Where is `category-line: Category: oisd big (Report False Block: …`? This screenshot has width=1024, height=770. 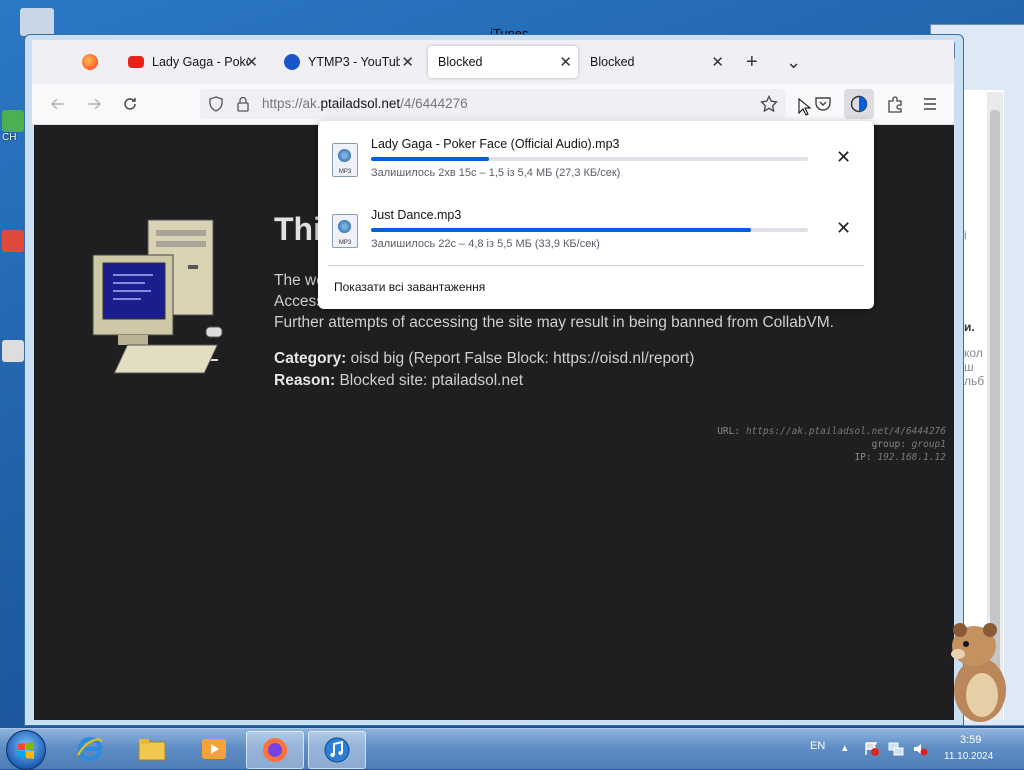
category-line: Category: oisd big (Report False Block: … is located at coordinates (484, 359).